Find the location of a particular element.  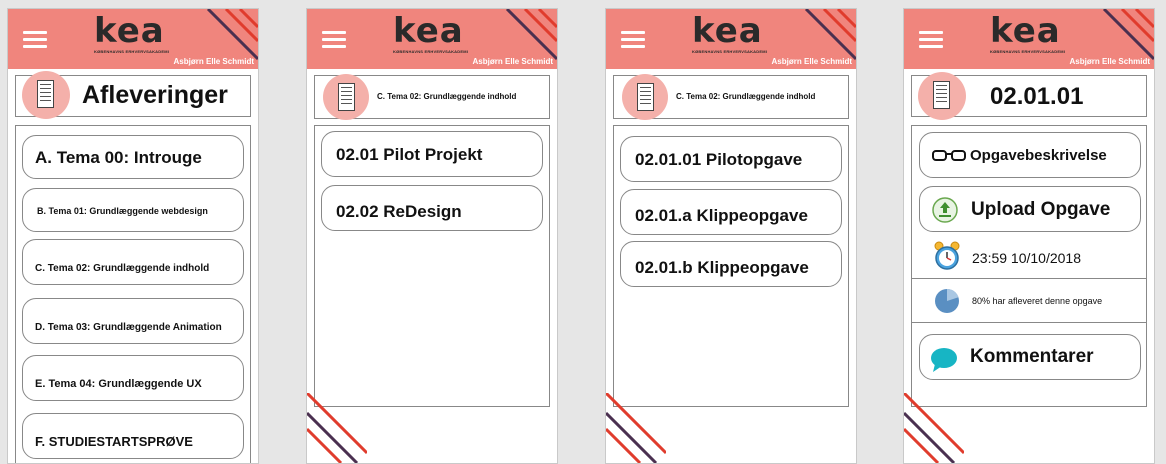

comments-button: Kommentarer is located at coordinates (1030, 357).